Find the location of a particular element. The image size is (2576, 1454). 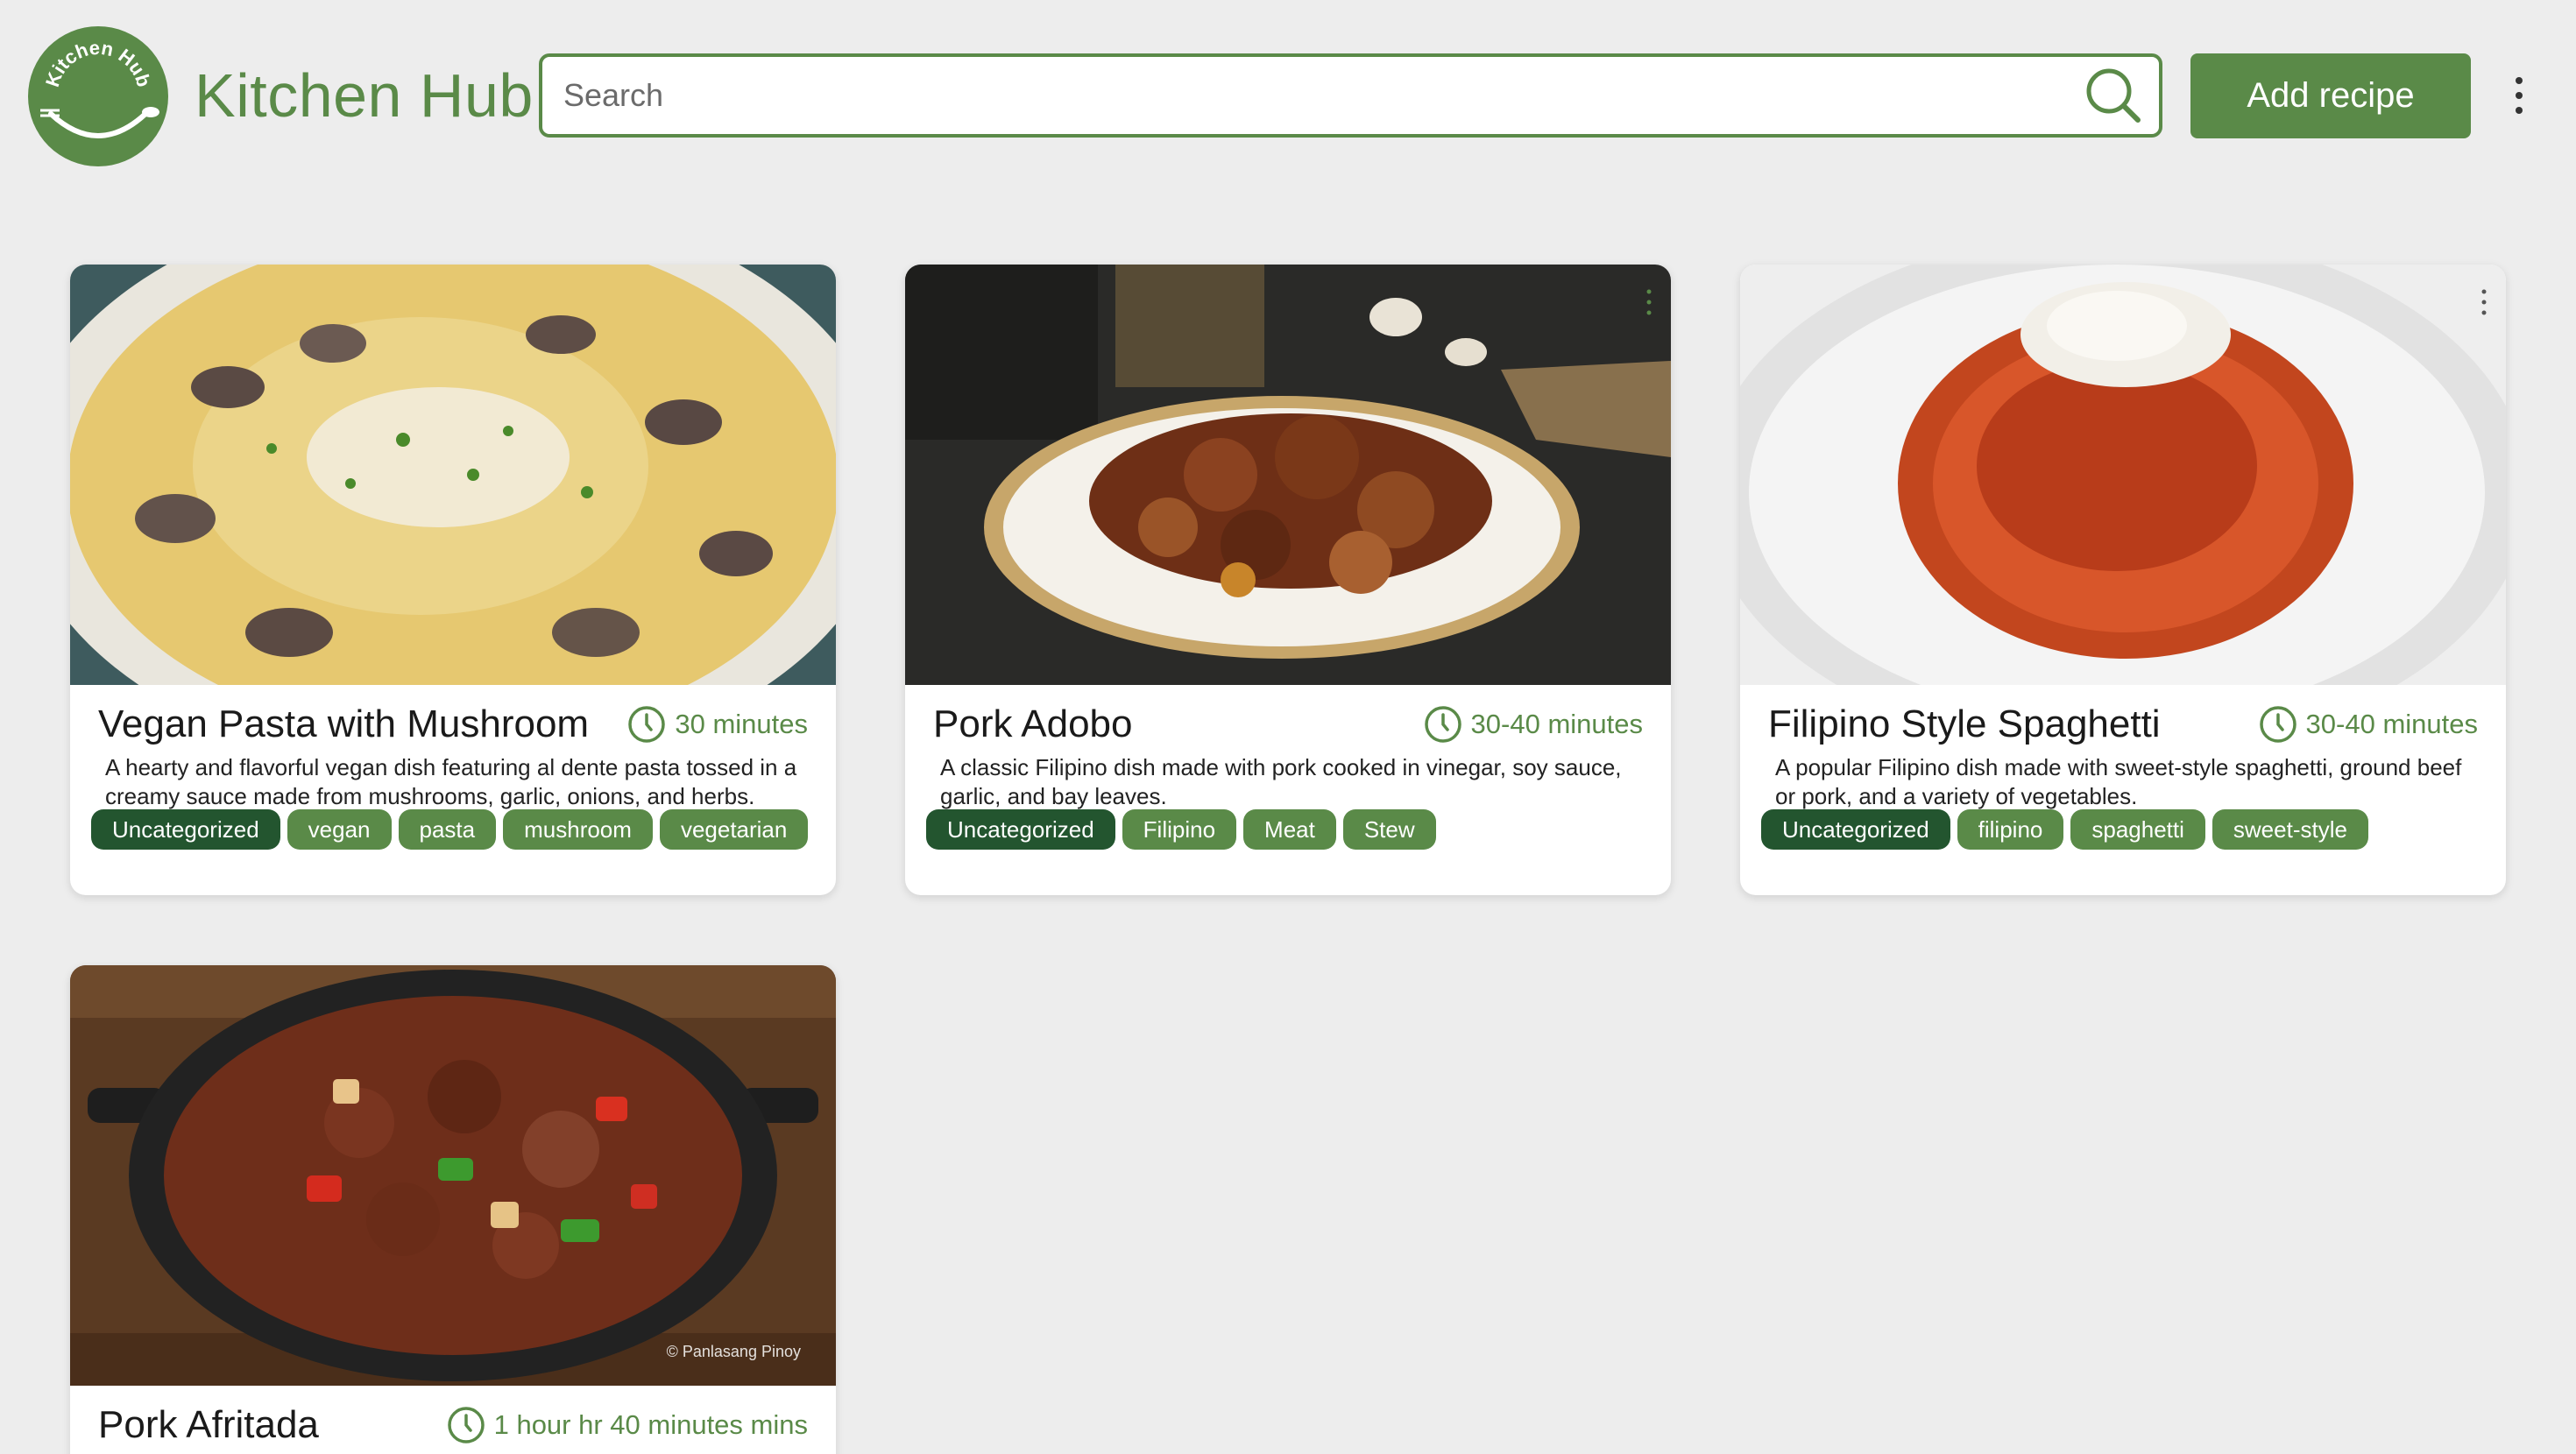

logo: Kitchen Hub is located at coordinates (98, 96).